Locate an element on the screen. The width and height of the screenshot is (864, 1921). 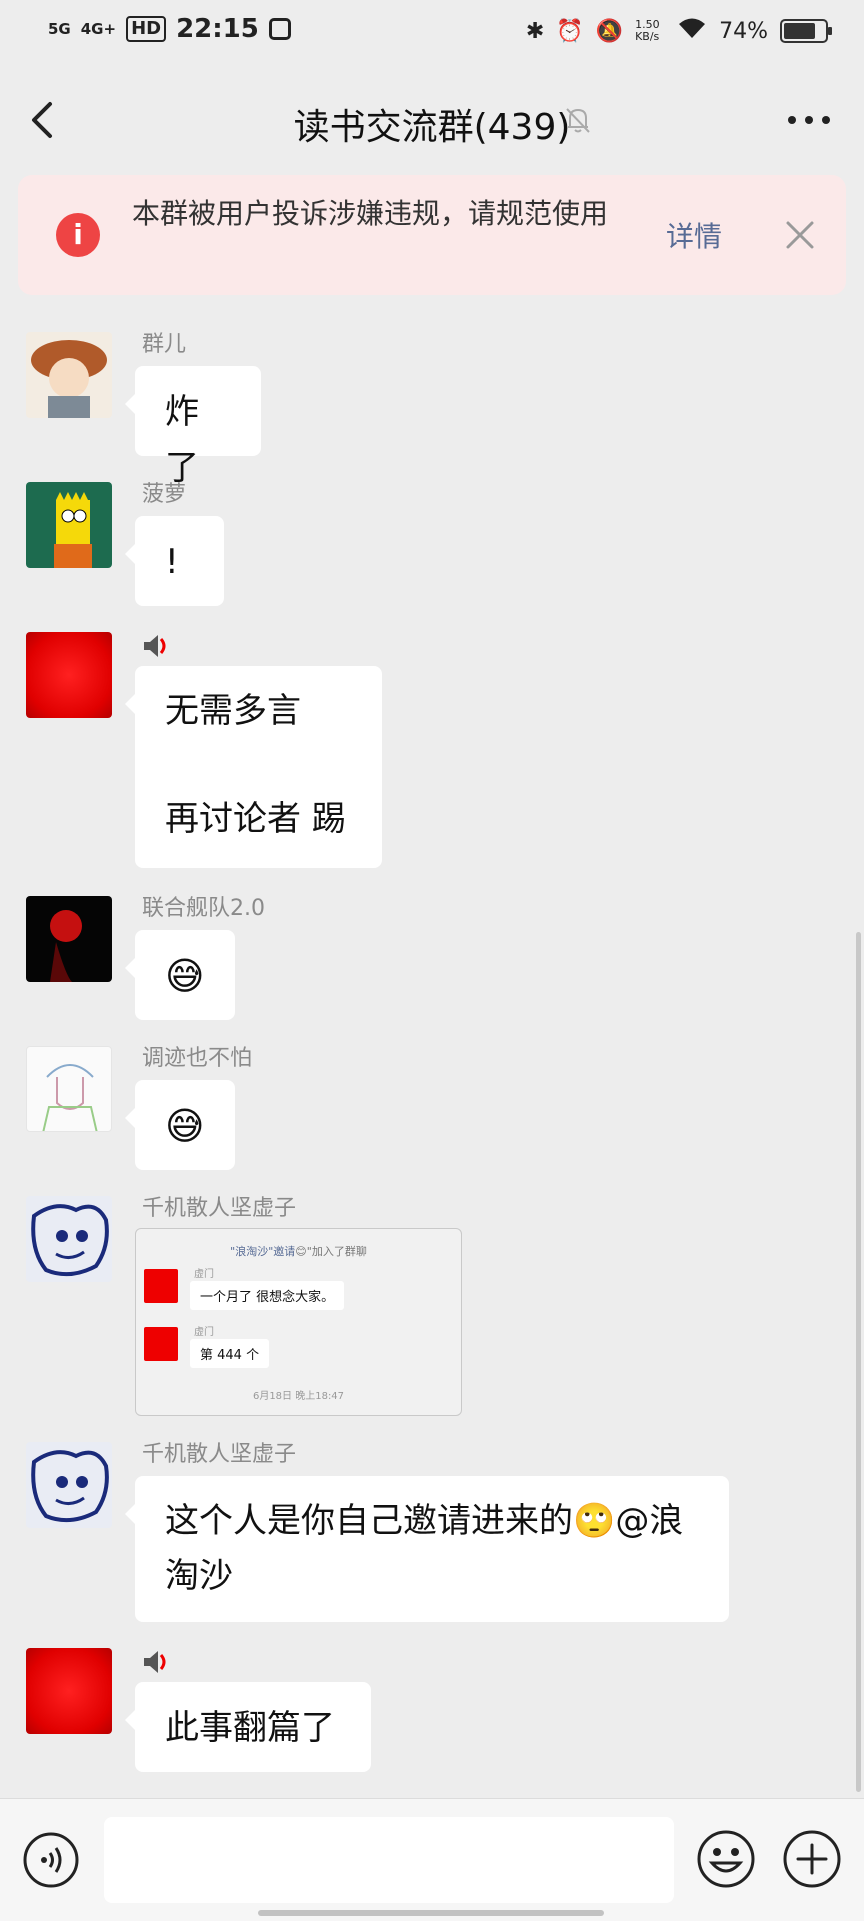
more-dots-icon is located at coordinates (809, 120).